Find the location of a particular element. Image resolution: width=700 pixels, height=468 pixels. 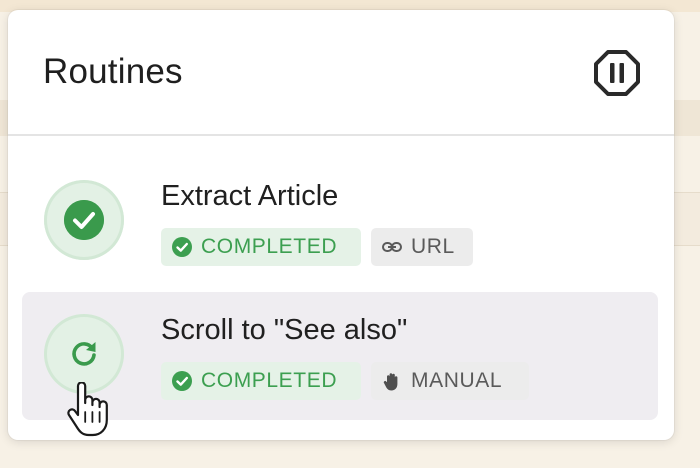

pause-octagon-icon is located at coordinates (617, 73).